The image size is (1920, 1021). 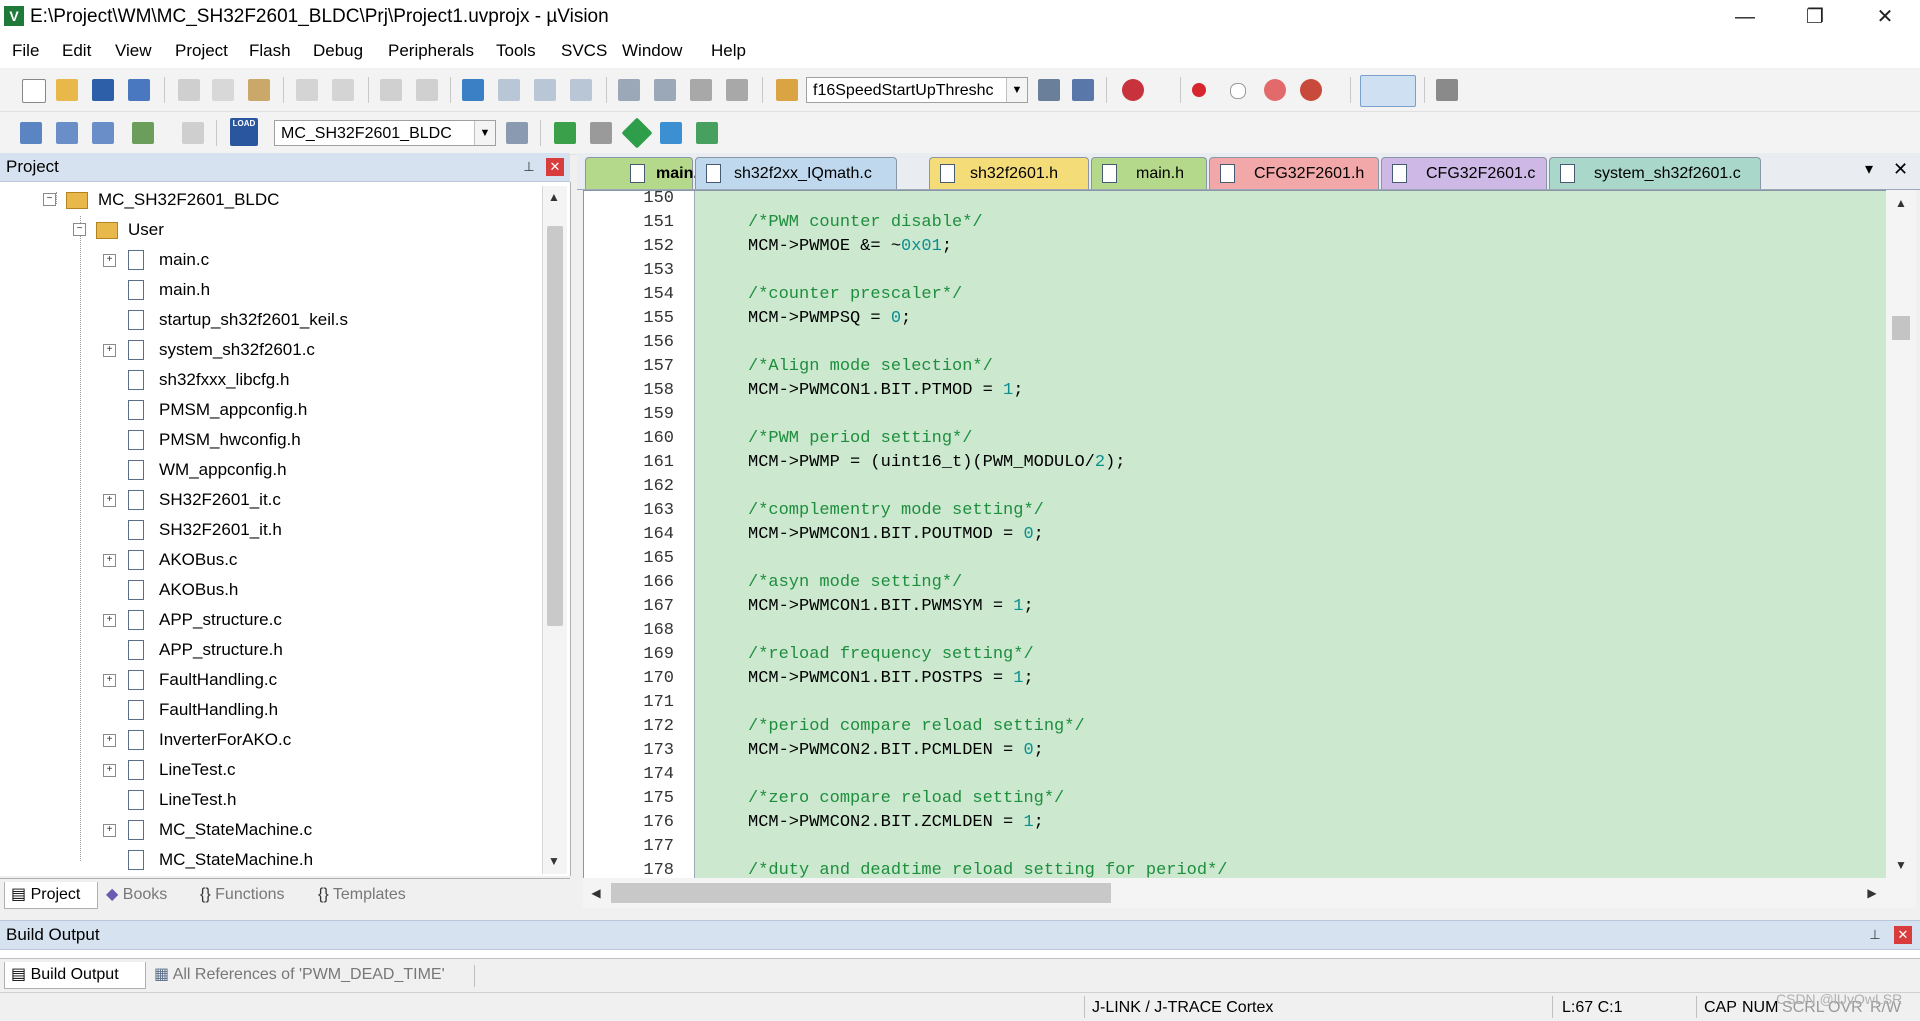 What do you see at coordinates (431, 51) in the screenshot?
I see `menu-peripherals: Peripherals` at bounding box center [431, 51].